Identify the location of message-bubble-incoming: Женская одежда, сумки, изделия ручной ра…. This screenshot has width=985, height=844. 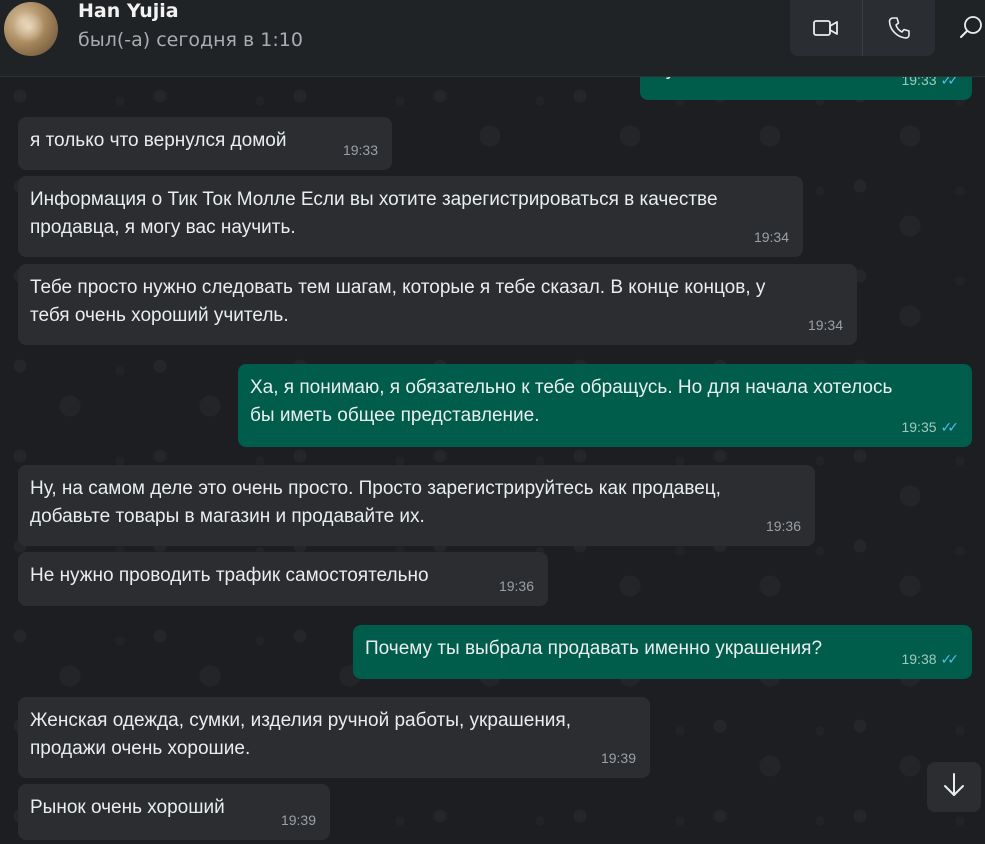
(334, 737).